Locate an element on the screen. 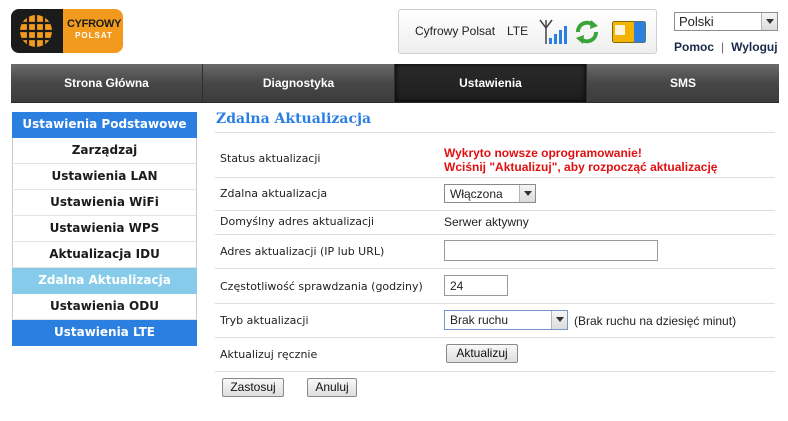  cyfrowy-polsat-logo: CYFROWY POLSAT is located at coordinates (67, 31).